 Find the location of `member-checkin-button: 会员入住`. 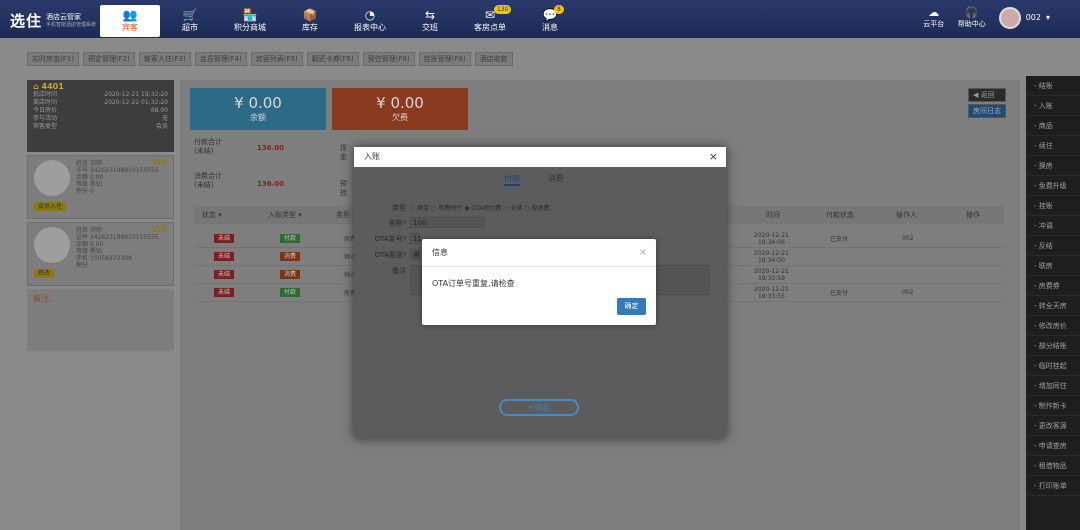

member-checkin-button: 会员入住 is located at coordinates (50, 206).